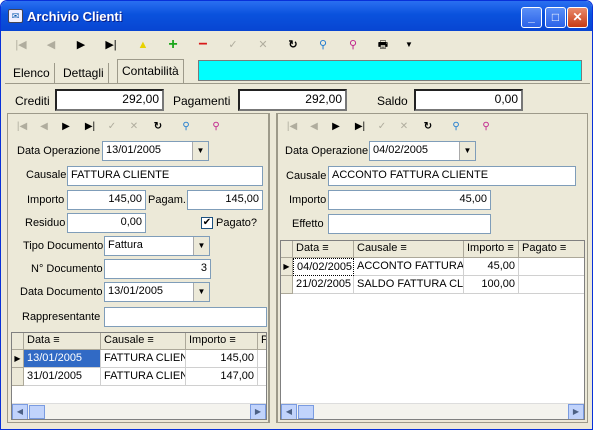 The image size is (593, 430). I want to click on dropdown-icon: ▼, so click(409, 45).